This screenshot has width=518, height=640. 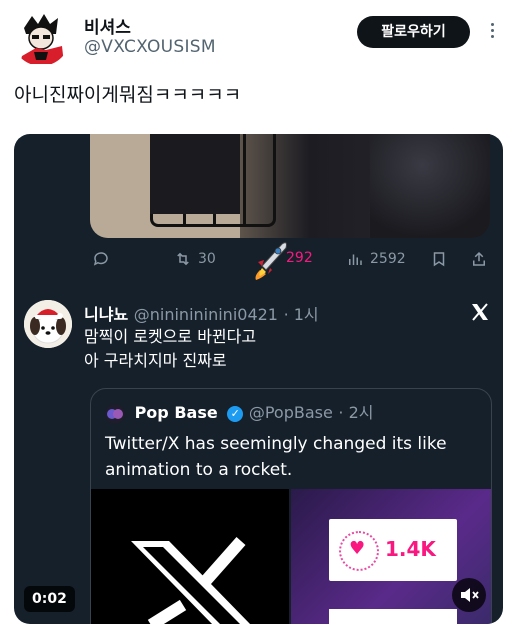 I want to click on views-count: 2592, so click(x=388, y=259).